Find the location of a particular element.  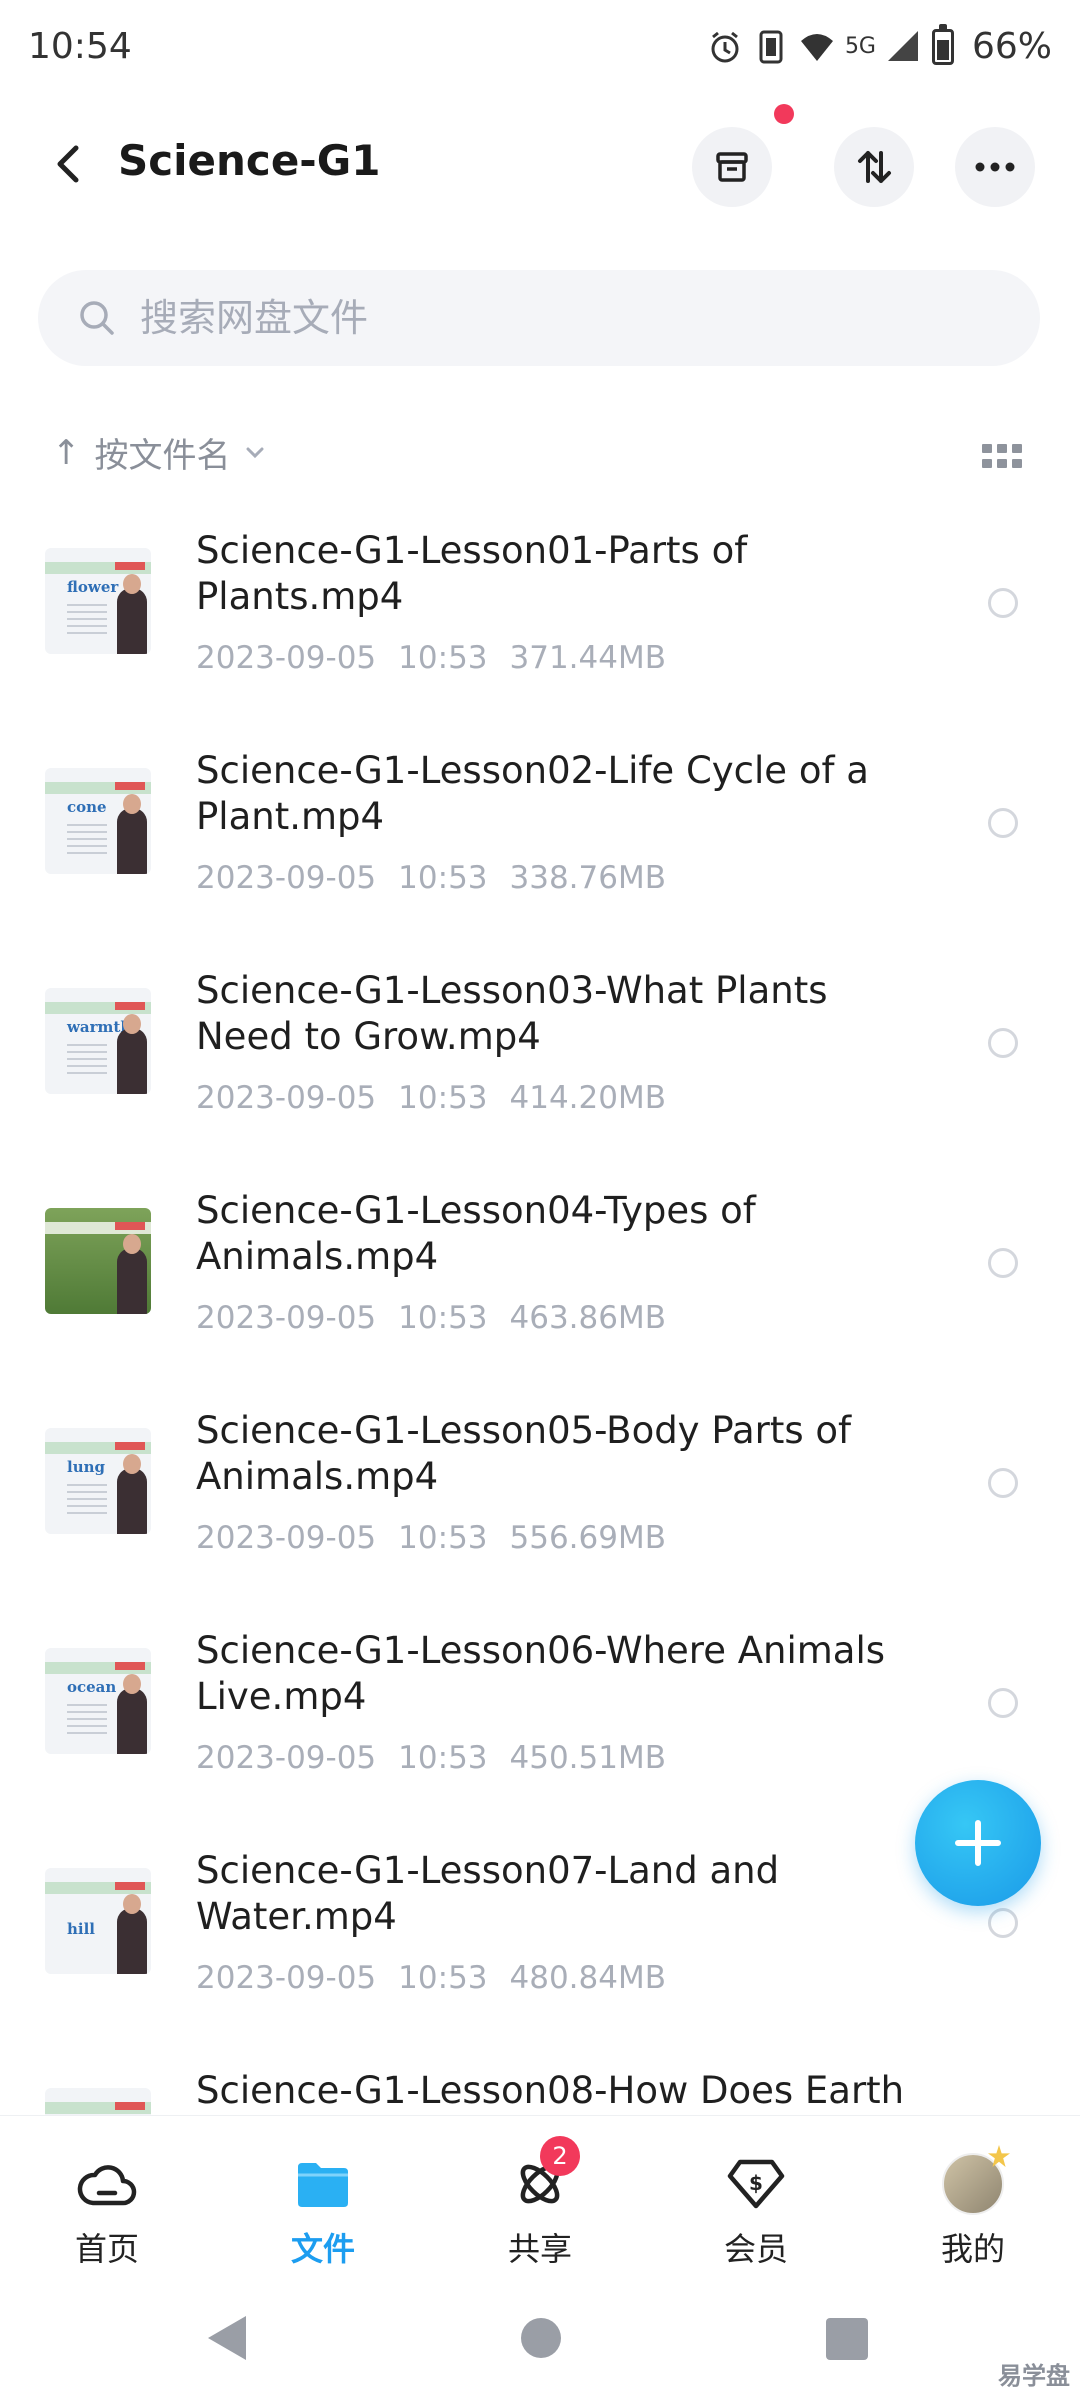

network-type: 5G is located at coordinates (860, 46).